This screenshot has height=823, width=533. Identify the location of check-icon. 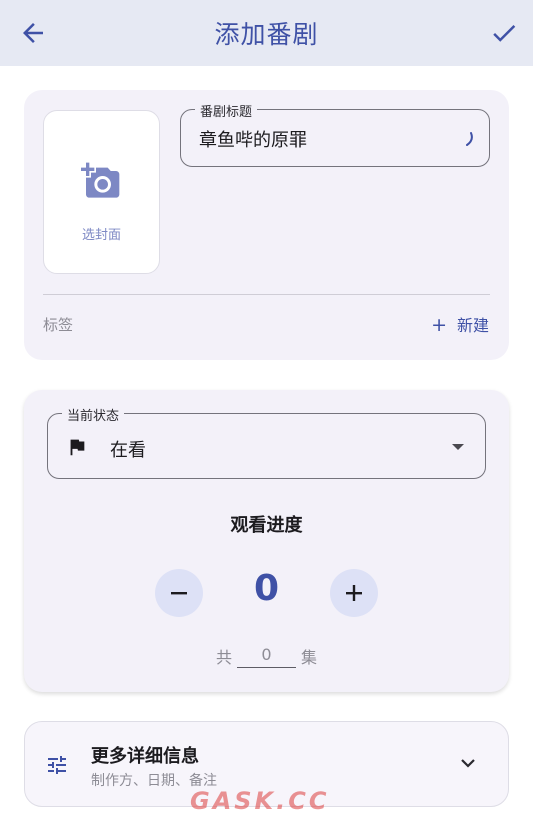
(504, 33).